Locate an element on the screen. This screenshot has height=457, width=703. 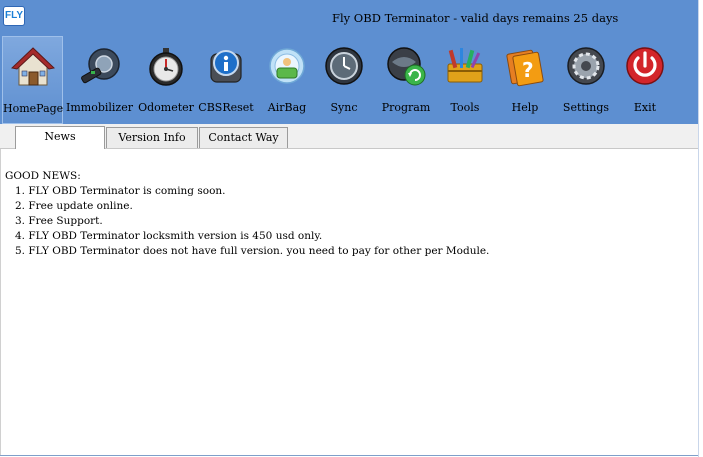
globe-refresh-icon is located at coordinates (406, 66).